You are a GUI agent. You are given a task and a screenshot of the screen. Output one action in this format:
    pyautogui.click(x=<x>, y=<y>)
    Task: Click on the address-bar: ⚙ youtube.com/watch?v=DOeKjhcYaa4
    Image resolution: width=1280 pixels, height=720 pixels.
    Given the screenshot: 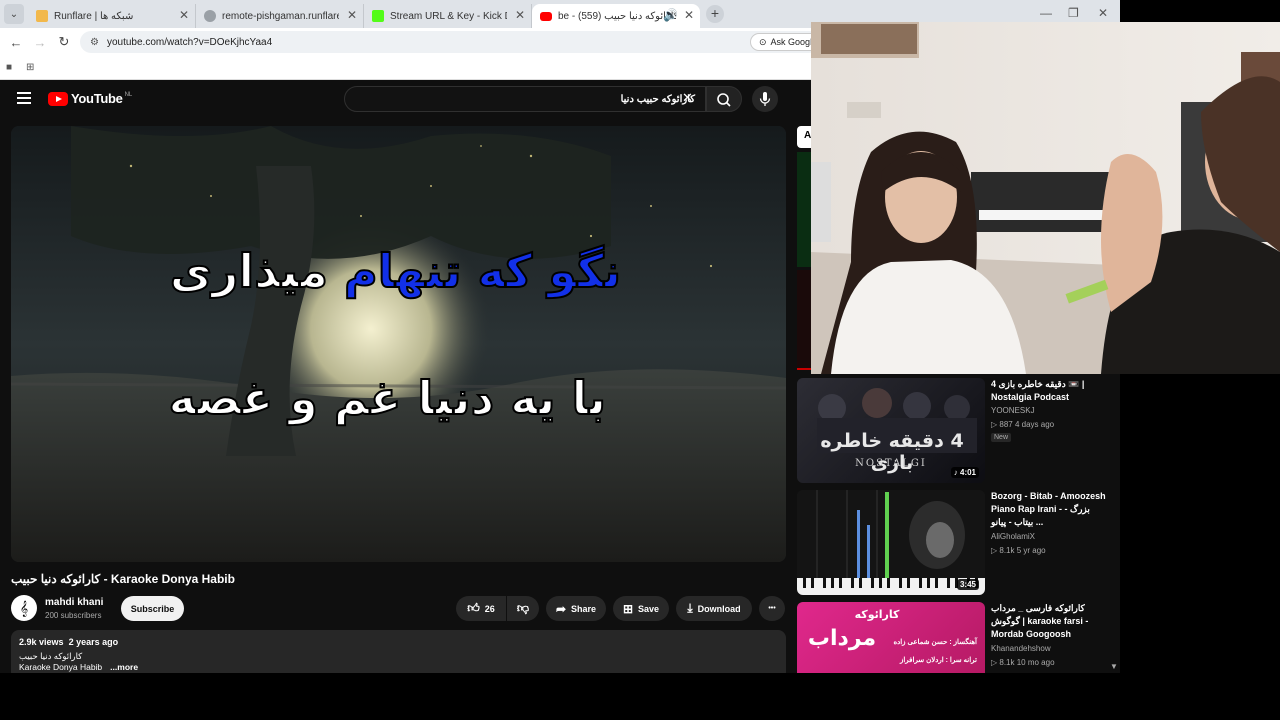 What is the action you would take?
    pyautogui.click(x=450, y=42)
    